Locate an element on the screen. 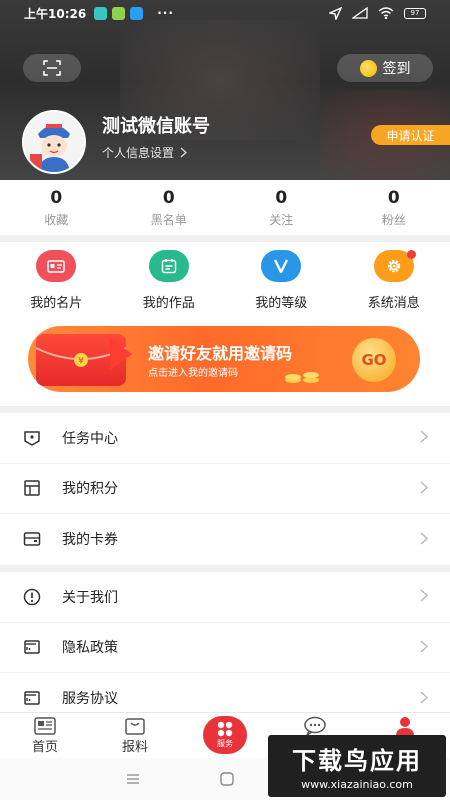 The height and width of the screenshot is (800, 450). watermark-logo: 下载鸟应用 www.xiazainiao.com is located at coordinates (357, 766).